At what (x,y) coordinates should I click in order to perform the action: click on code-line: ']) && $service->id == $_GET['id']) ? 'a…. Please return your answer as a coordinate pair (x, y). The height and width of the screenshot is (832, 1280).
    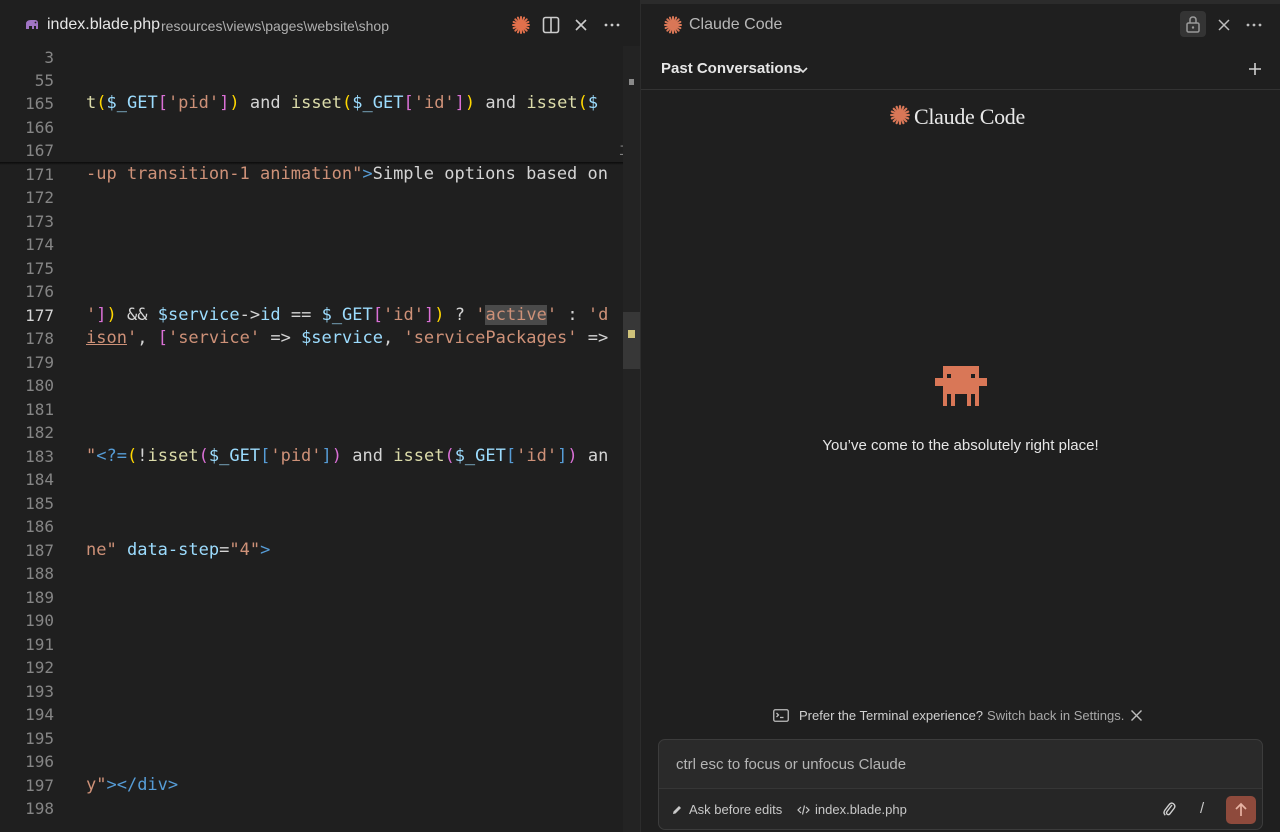
    Looking at the image, I should click on (347, 315).